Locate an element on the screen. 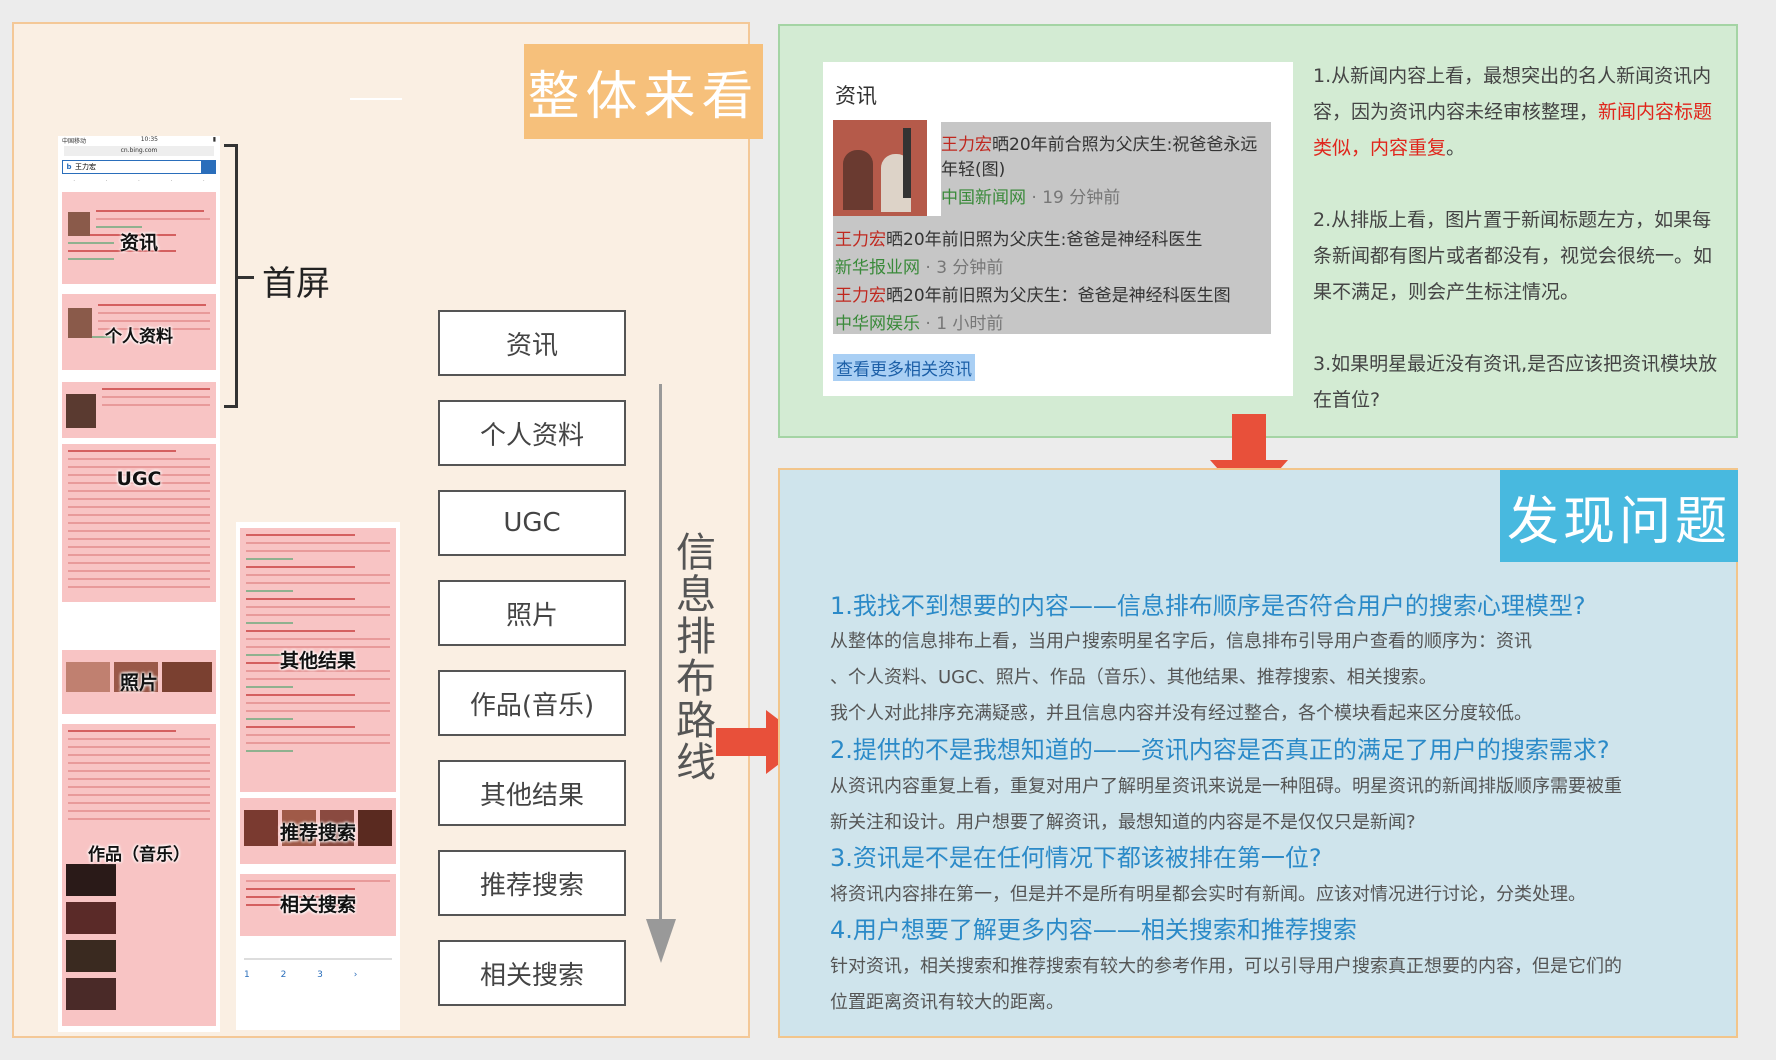 Image resolution: width=1776 pixels, height=1060 pixels. phone-screenshot-continued: 其他结果 推荐搜索 相关搜索 1 2 3 › is located at coordinates (318, 776).